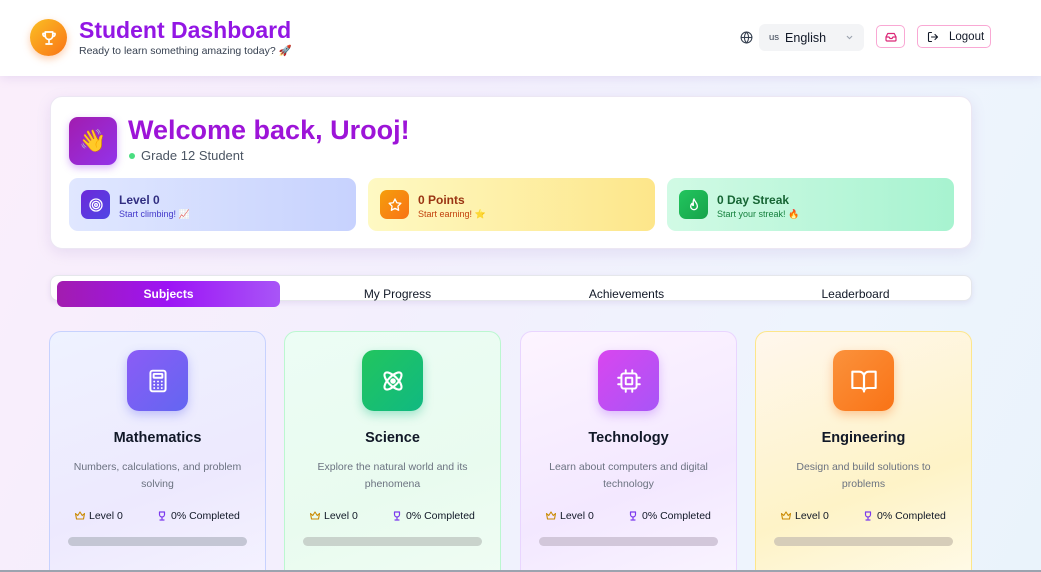  Describe the element at coordinates (157, 438) in the screenshot. I see `subject-title: Mathematics` at that location.